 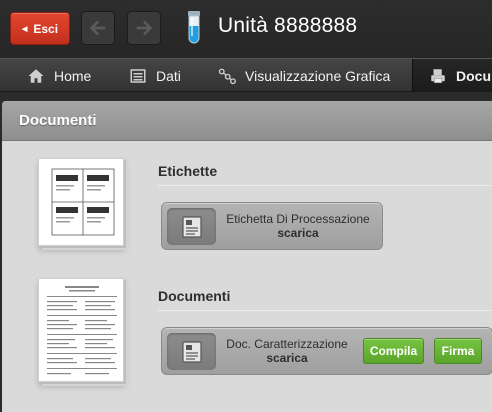 What do you see at coordinates (227, 76) in the screenshot?
I see `chart-nodes-icon` at bounding box center [227, 76].